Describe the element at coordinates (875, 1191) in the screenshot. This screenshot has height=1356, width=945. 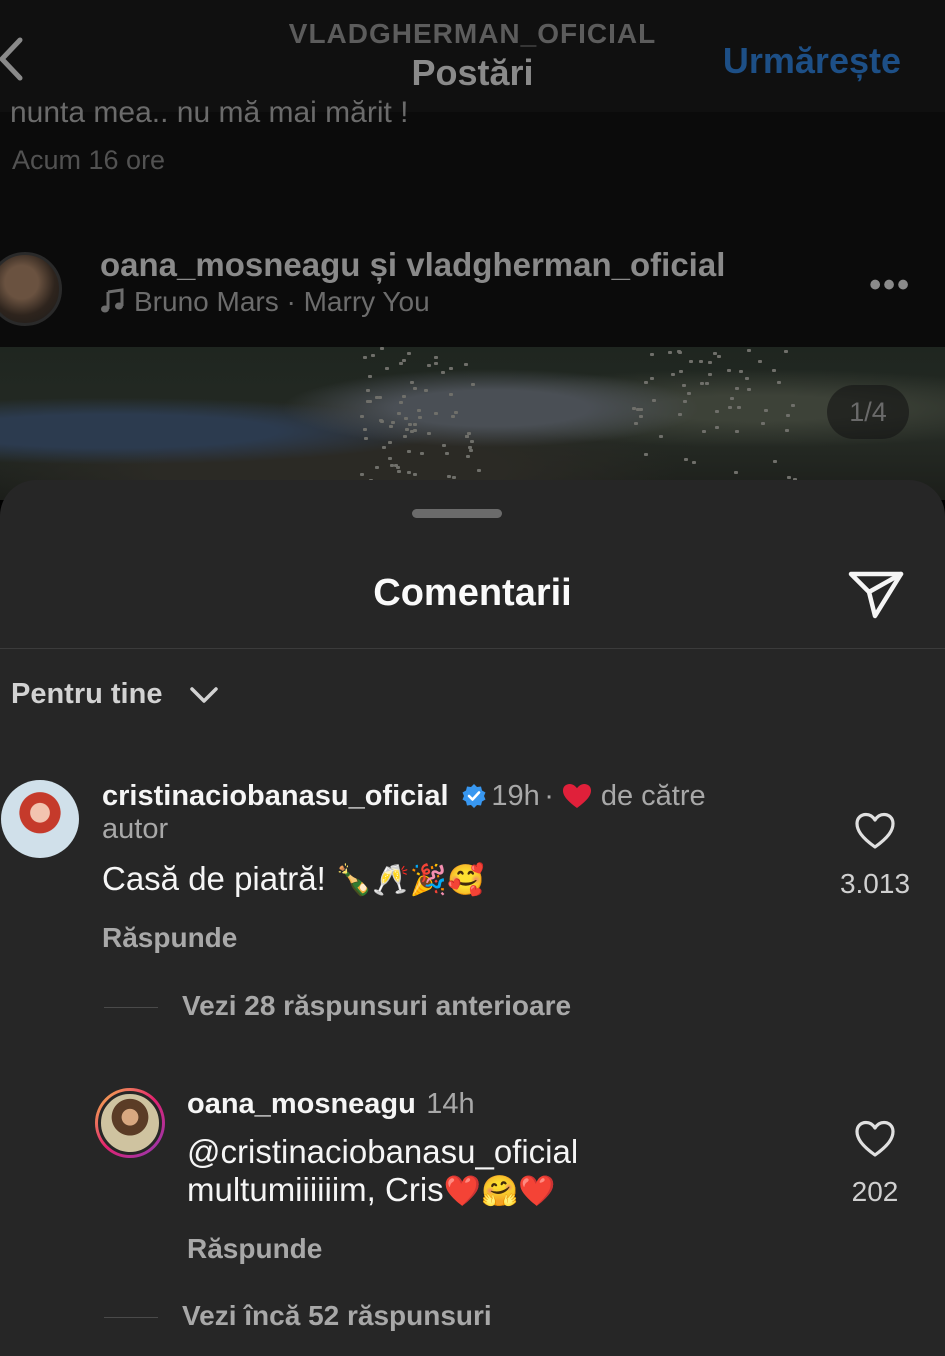
I see `like-count: 202` at that location.